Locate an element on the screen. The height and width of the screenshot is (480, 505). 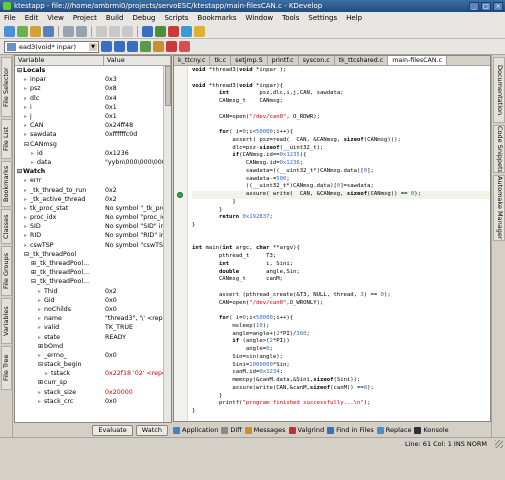
code-line: pthread_t T3; is located at coordinates (341, 257).